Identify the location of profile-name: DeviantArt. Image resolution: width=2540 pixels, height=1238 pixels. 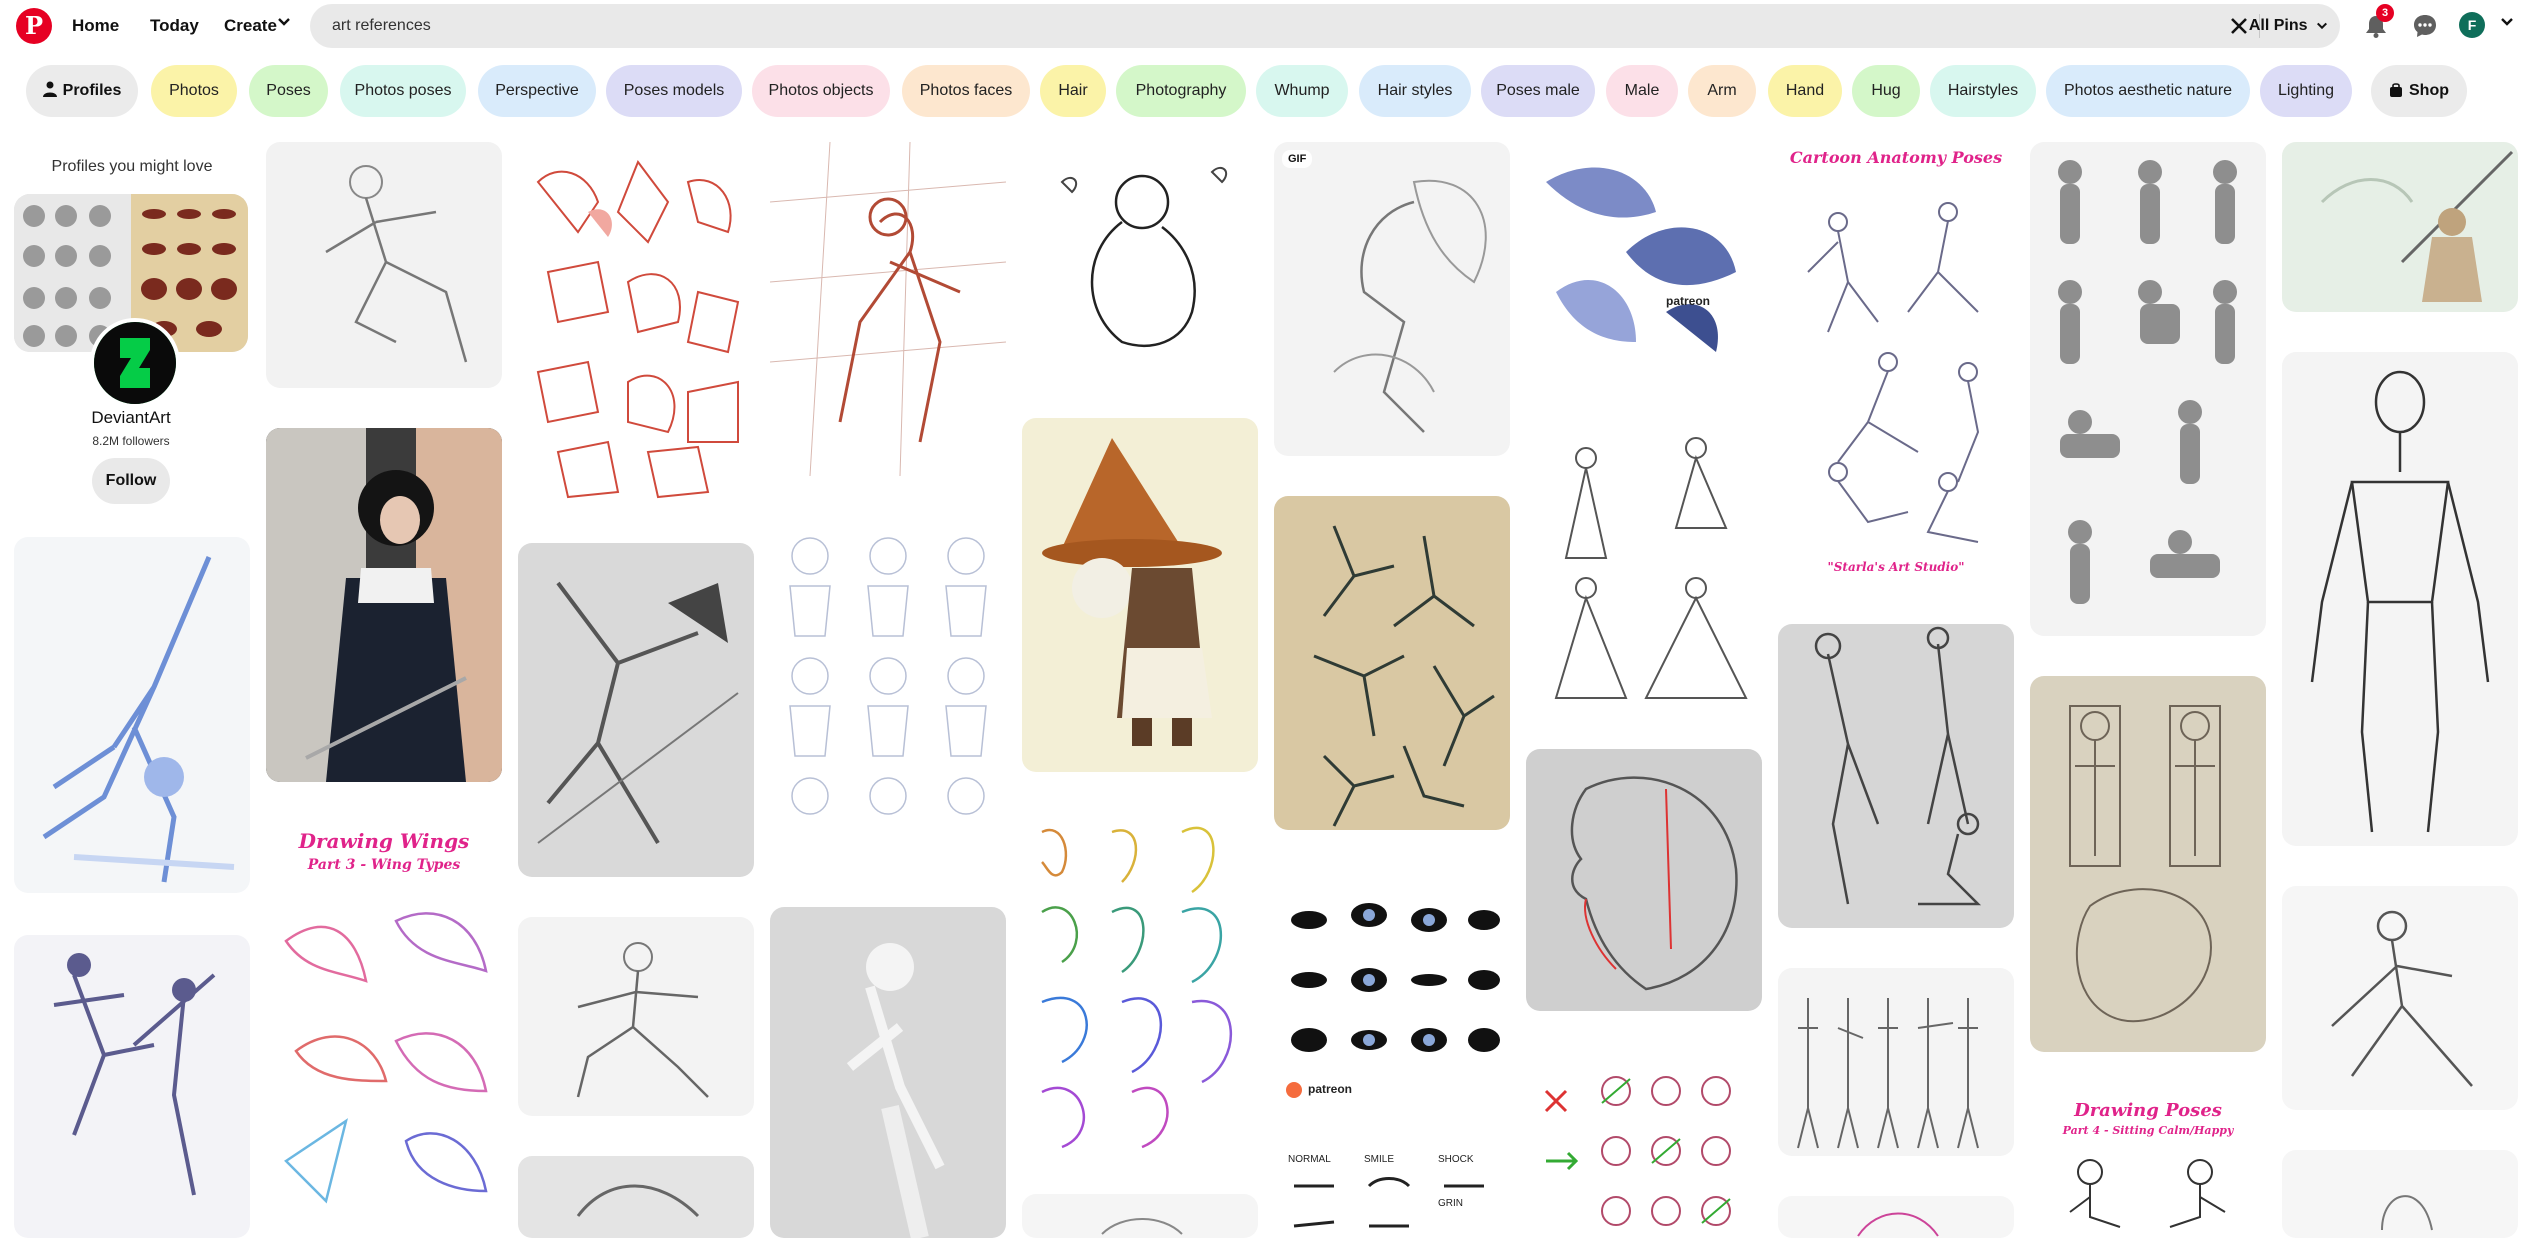
(131, 418).